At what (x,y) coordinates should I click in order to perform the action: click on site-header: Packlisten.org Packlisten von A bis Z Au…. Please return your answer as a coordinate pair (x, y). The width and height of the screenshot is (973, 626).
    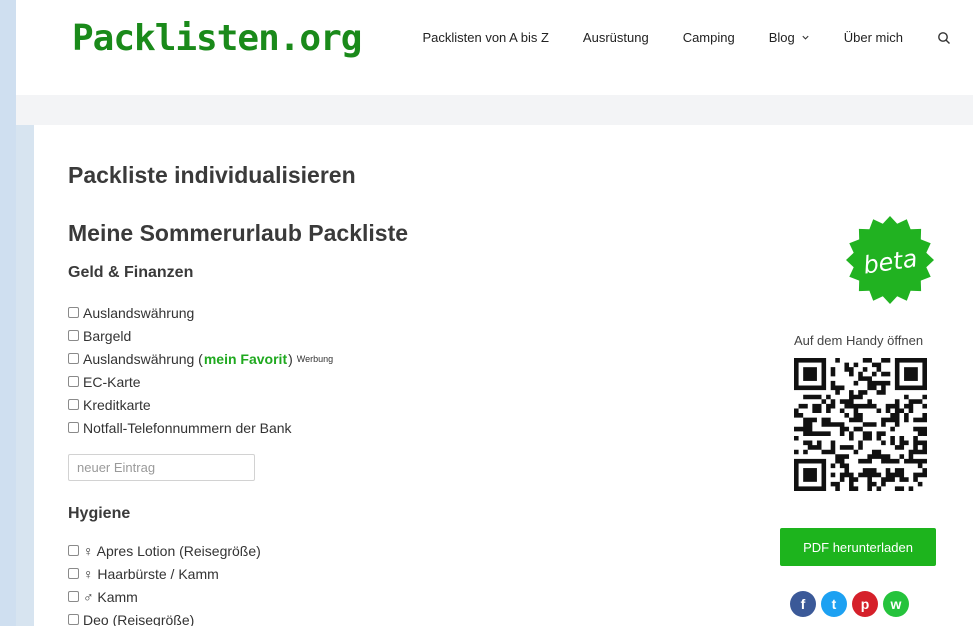
    Looking at the image, I should click on (494, 47).